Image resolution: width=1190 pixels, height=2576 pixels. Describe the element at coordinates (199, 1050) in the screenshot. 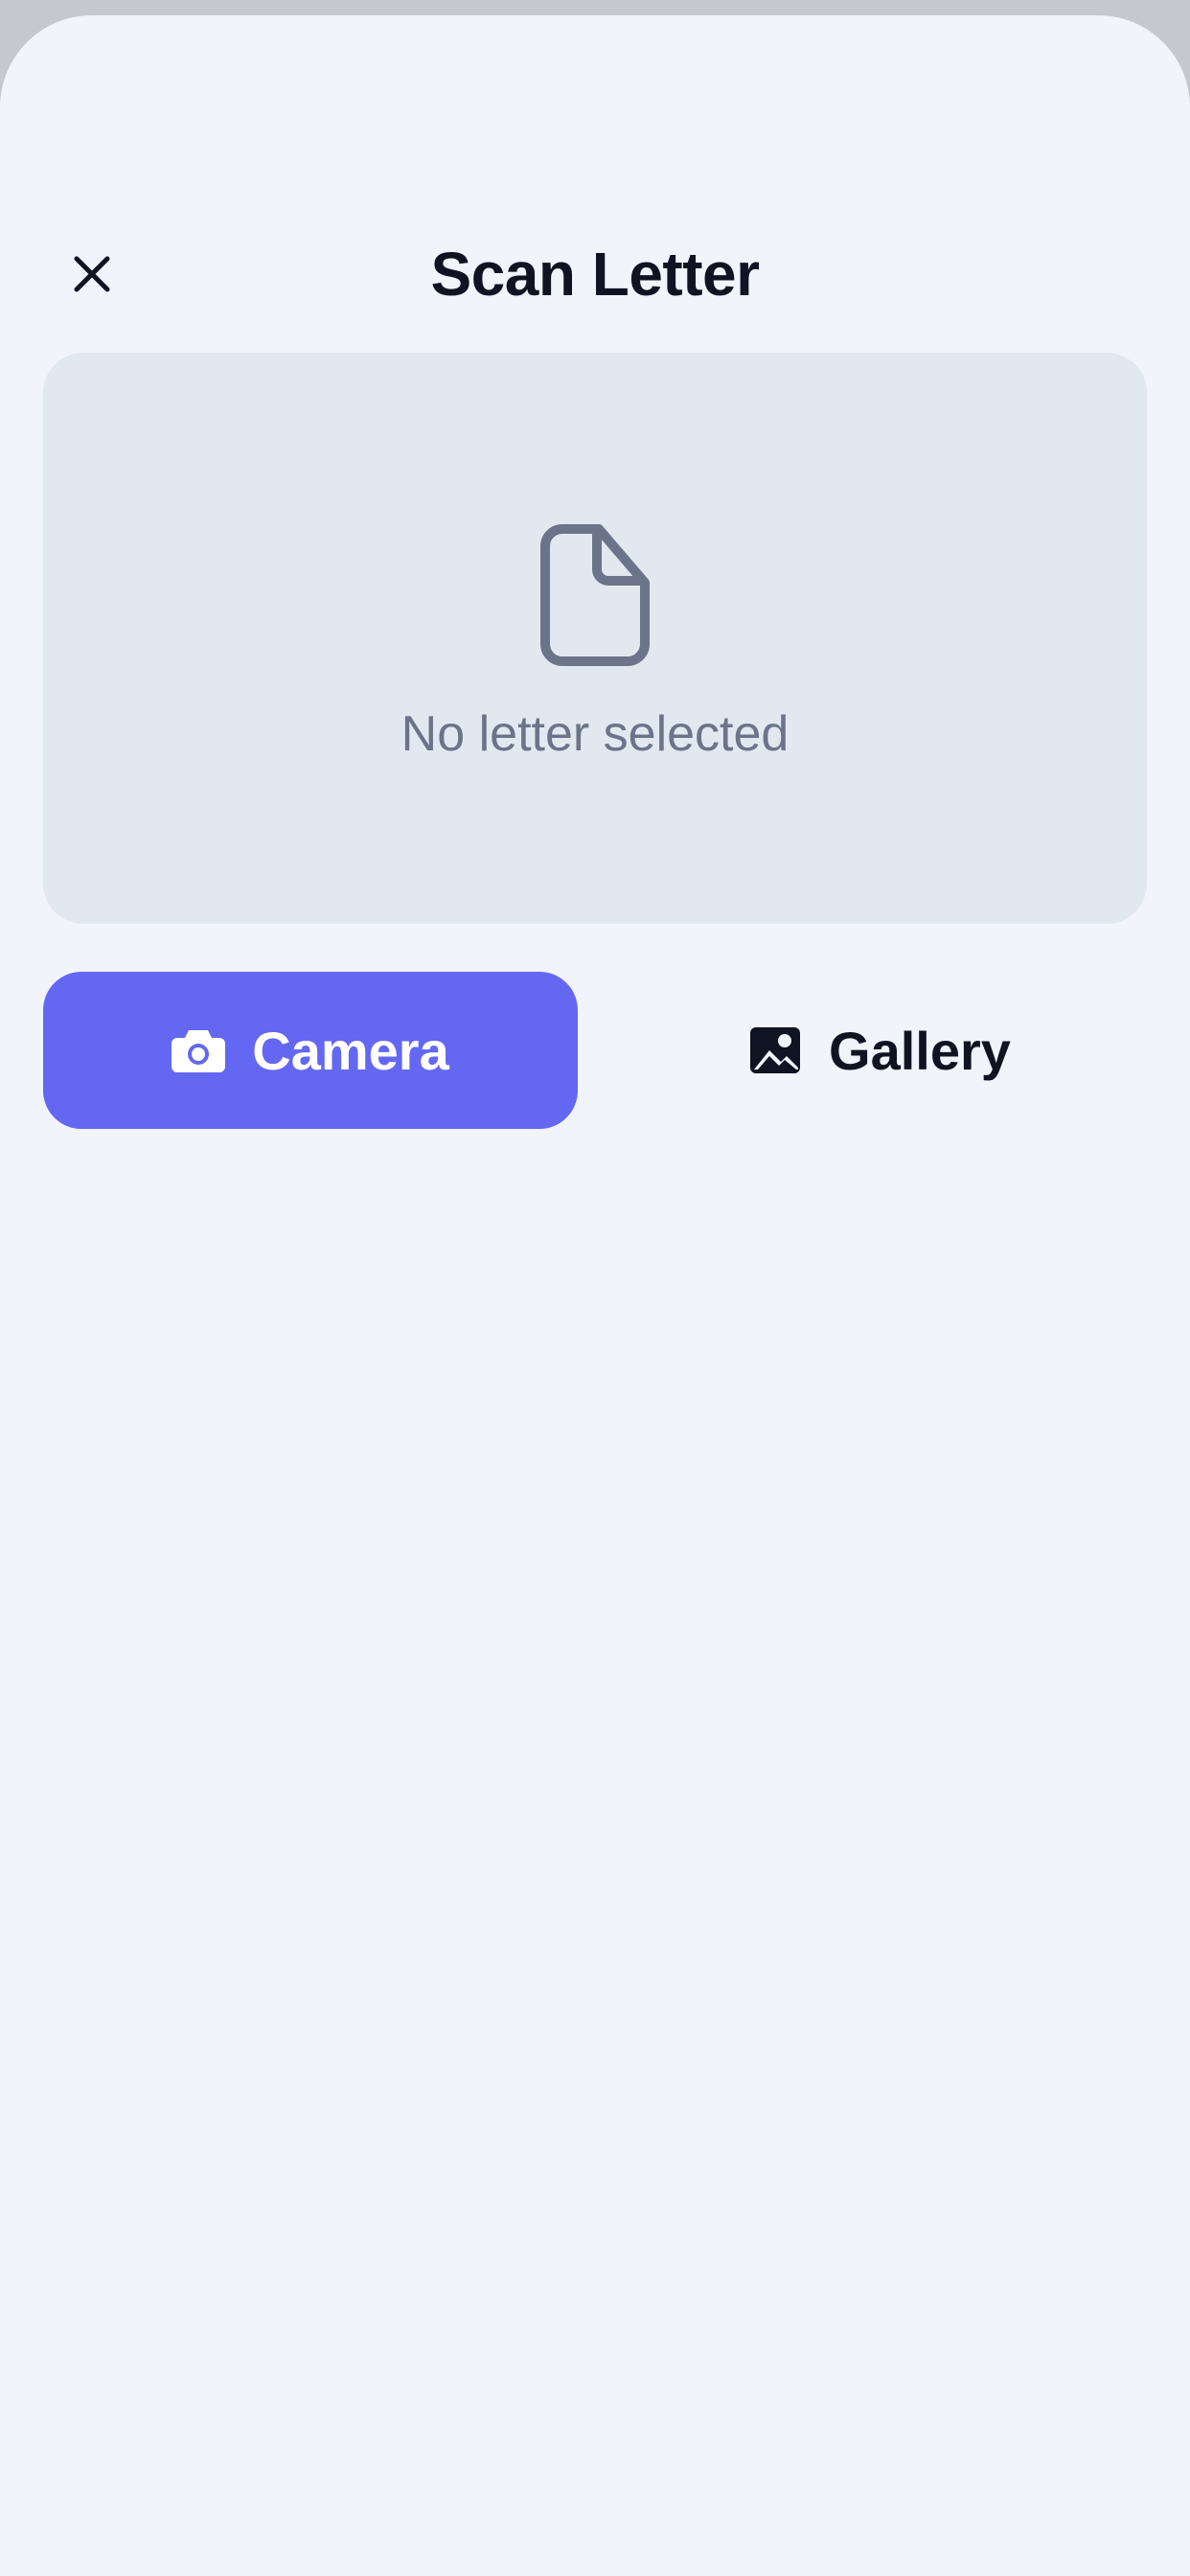

I see `camera-icon` at that location.